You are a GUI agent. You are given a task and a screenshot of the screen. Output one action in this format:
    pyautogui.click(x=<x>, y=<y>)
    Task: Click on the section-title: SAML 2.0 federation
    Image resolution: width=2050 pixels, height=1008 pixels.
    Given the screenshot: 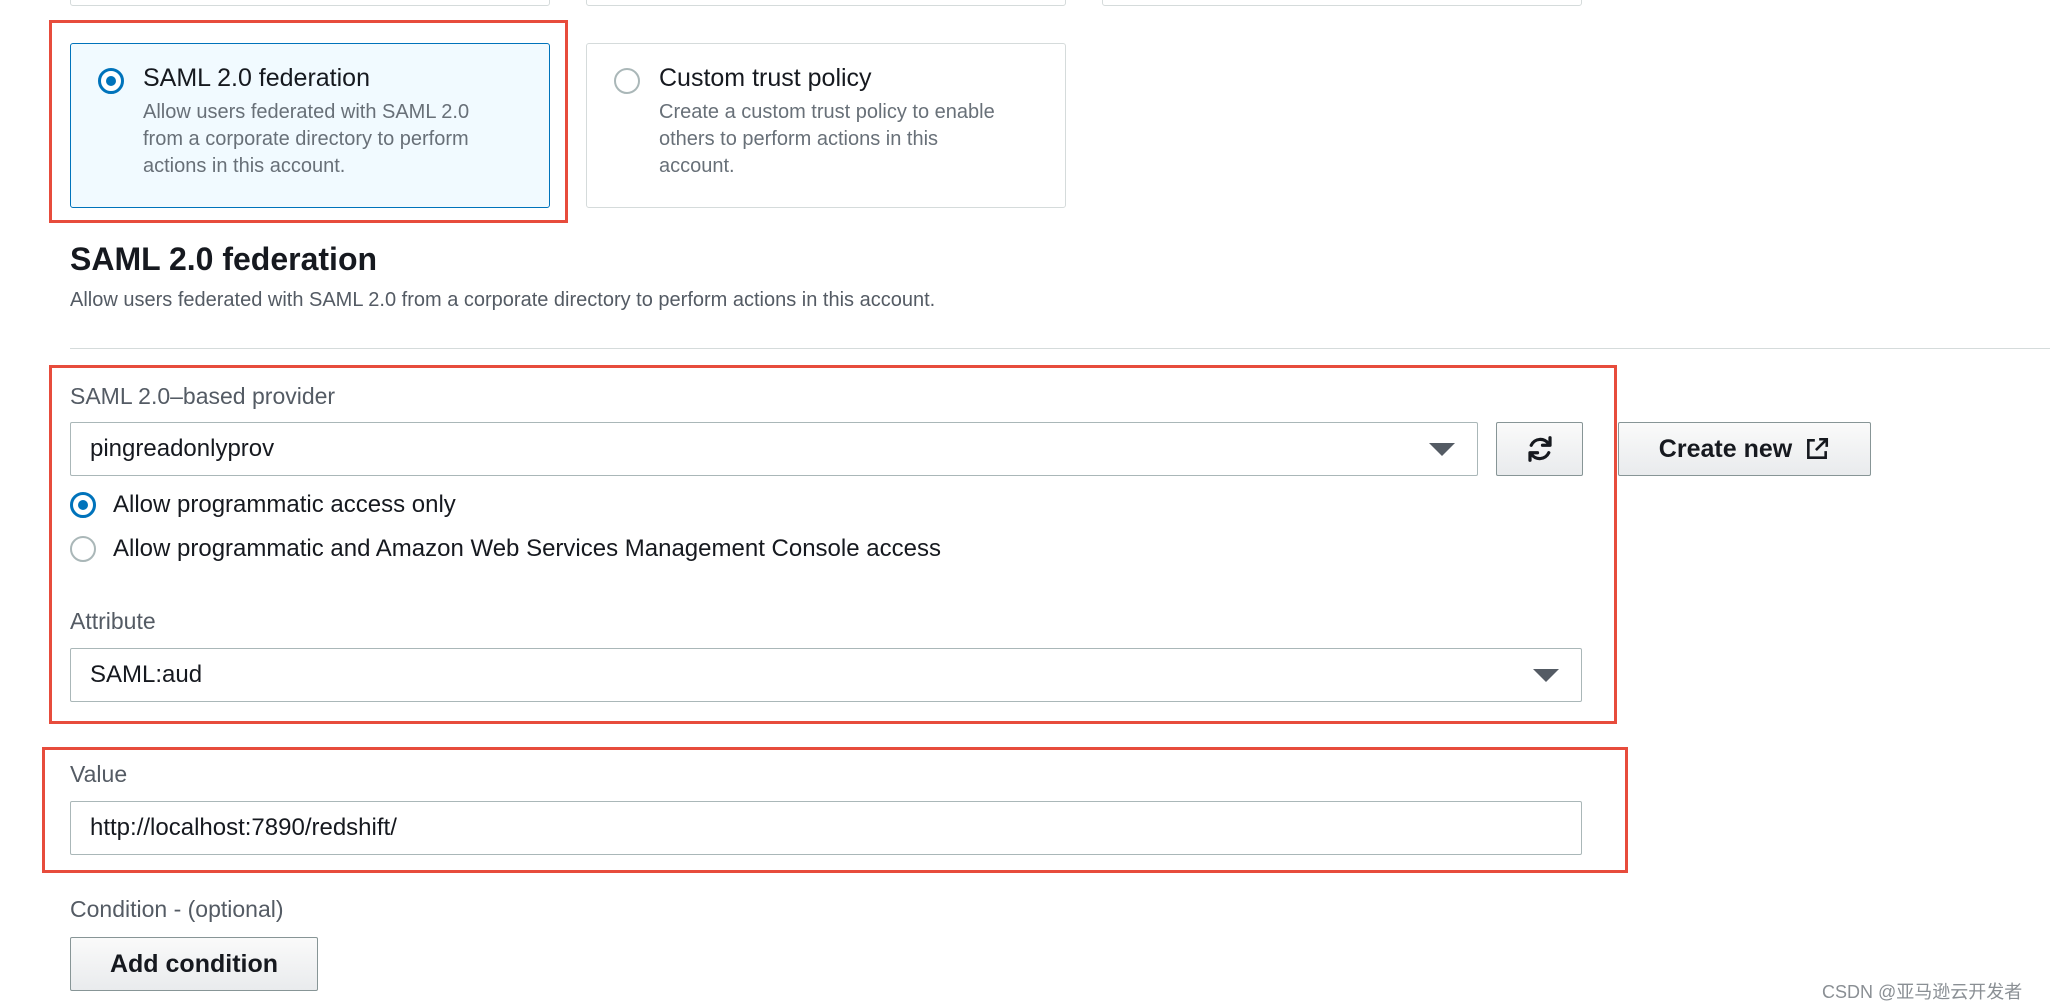 What is the action you would take?
    pyautogui.click(x=224, y=259)
    